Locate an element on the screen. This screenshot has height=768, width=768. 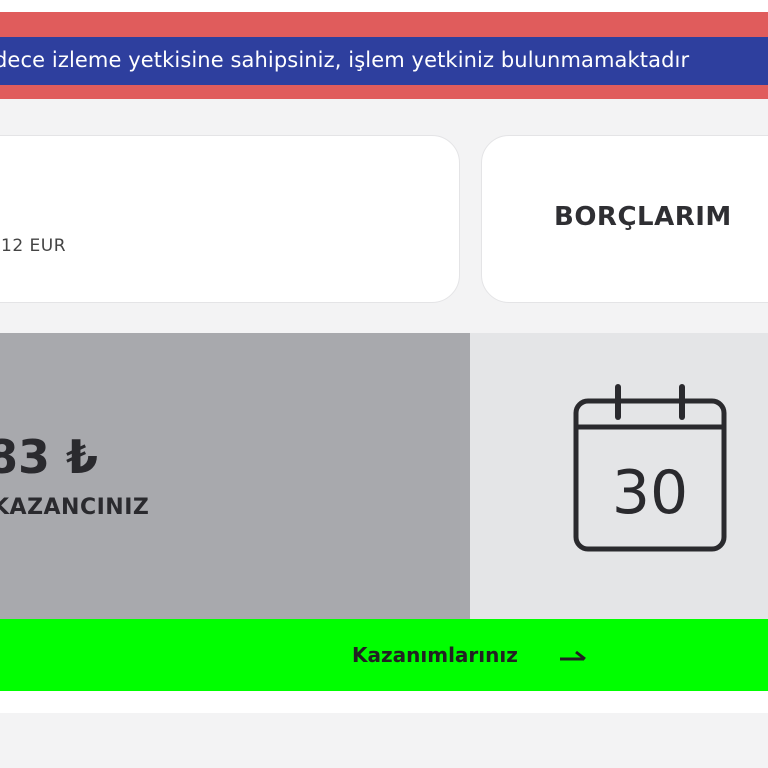
calendar-icon: 30 is located at coordinates (650, 468).